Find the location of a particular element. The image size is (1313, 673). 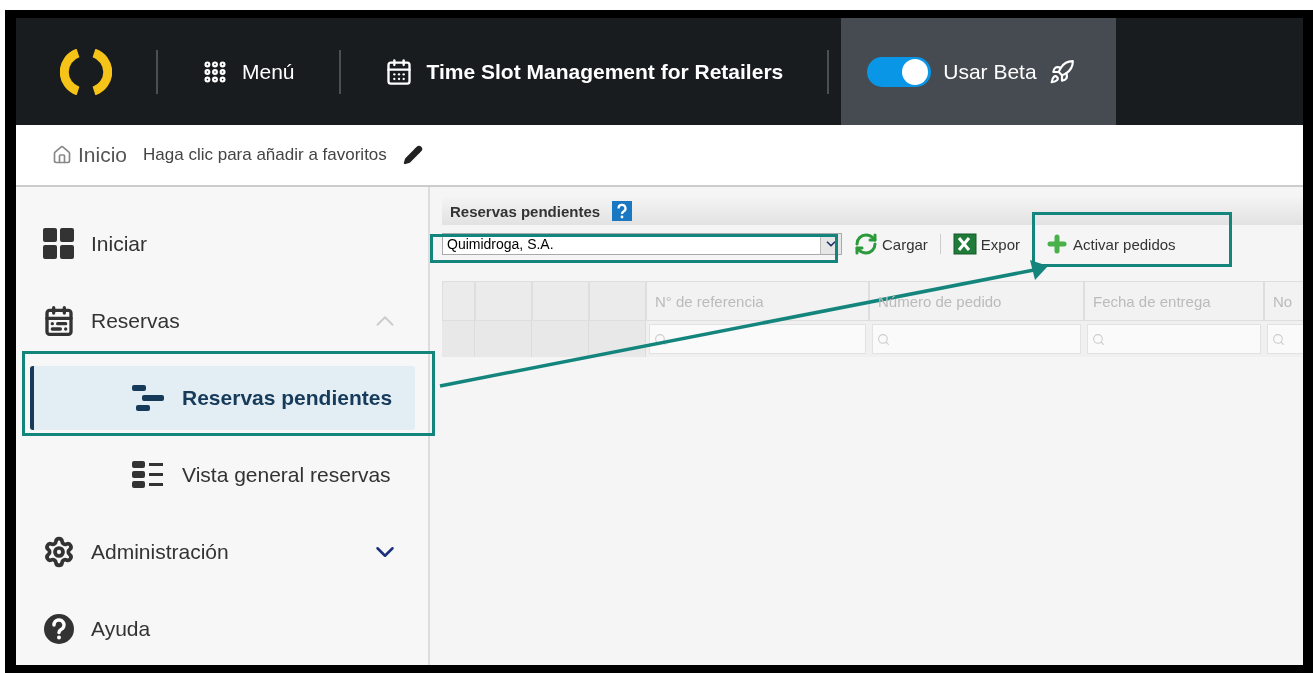

list-icon is located at coordinates (149, 475).